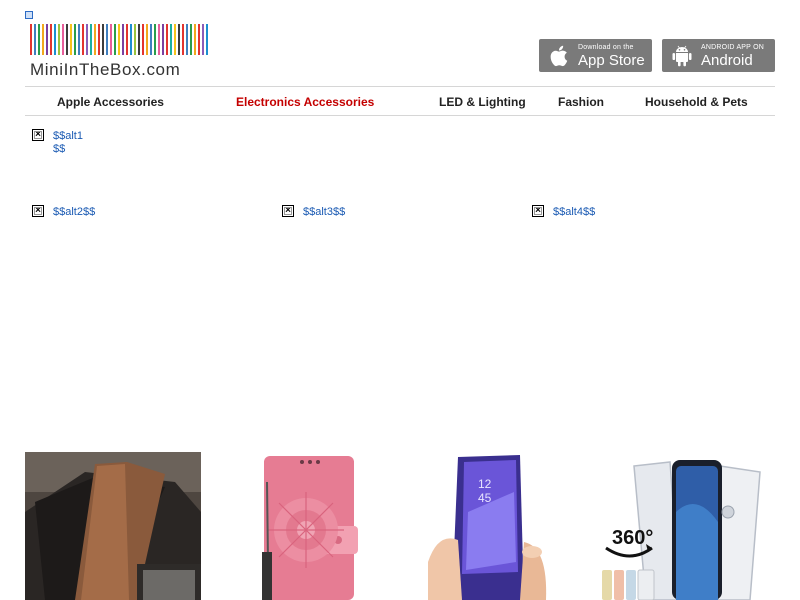 This screenshot has height=600, width=800. I want to click on banner-alt-text-2: $$alt2$$, so click(93, 212).